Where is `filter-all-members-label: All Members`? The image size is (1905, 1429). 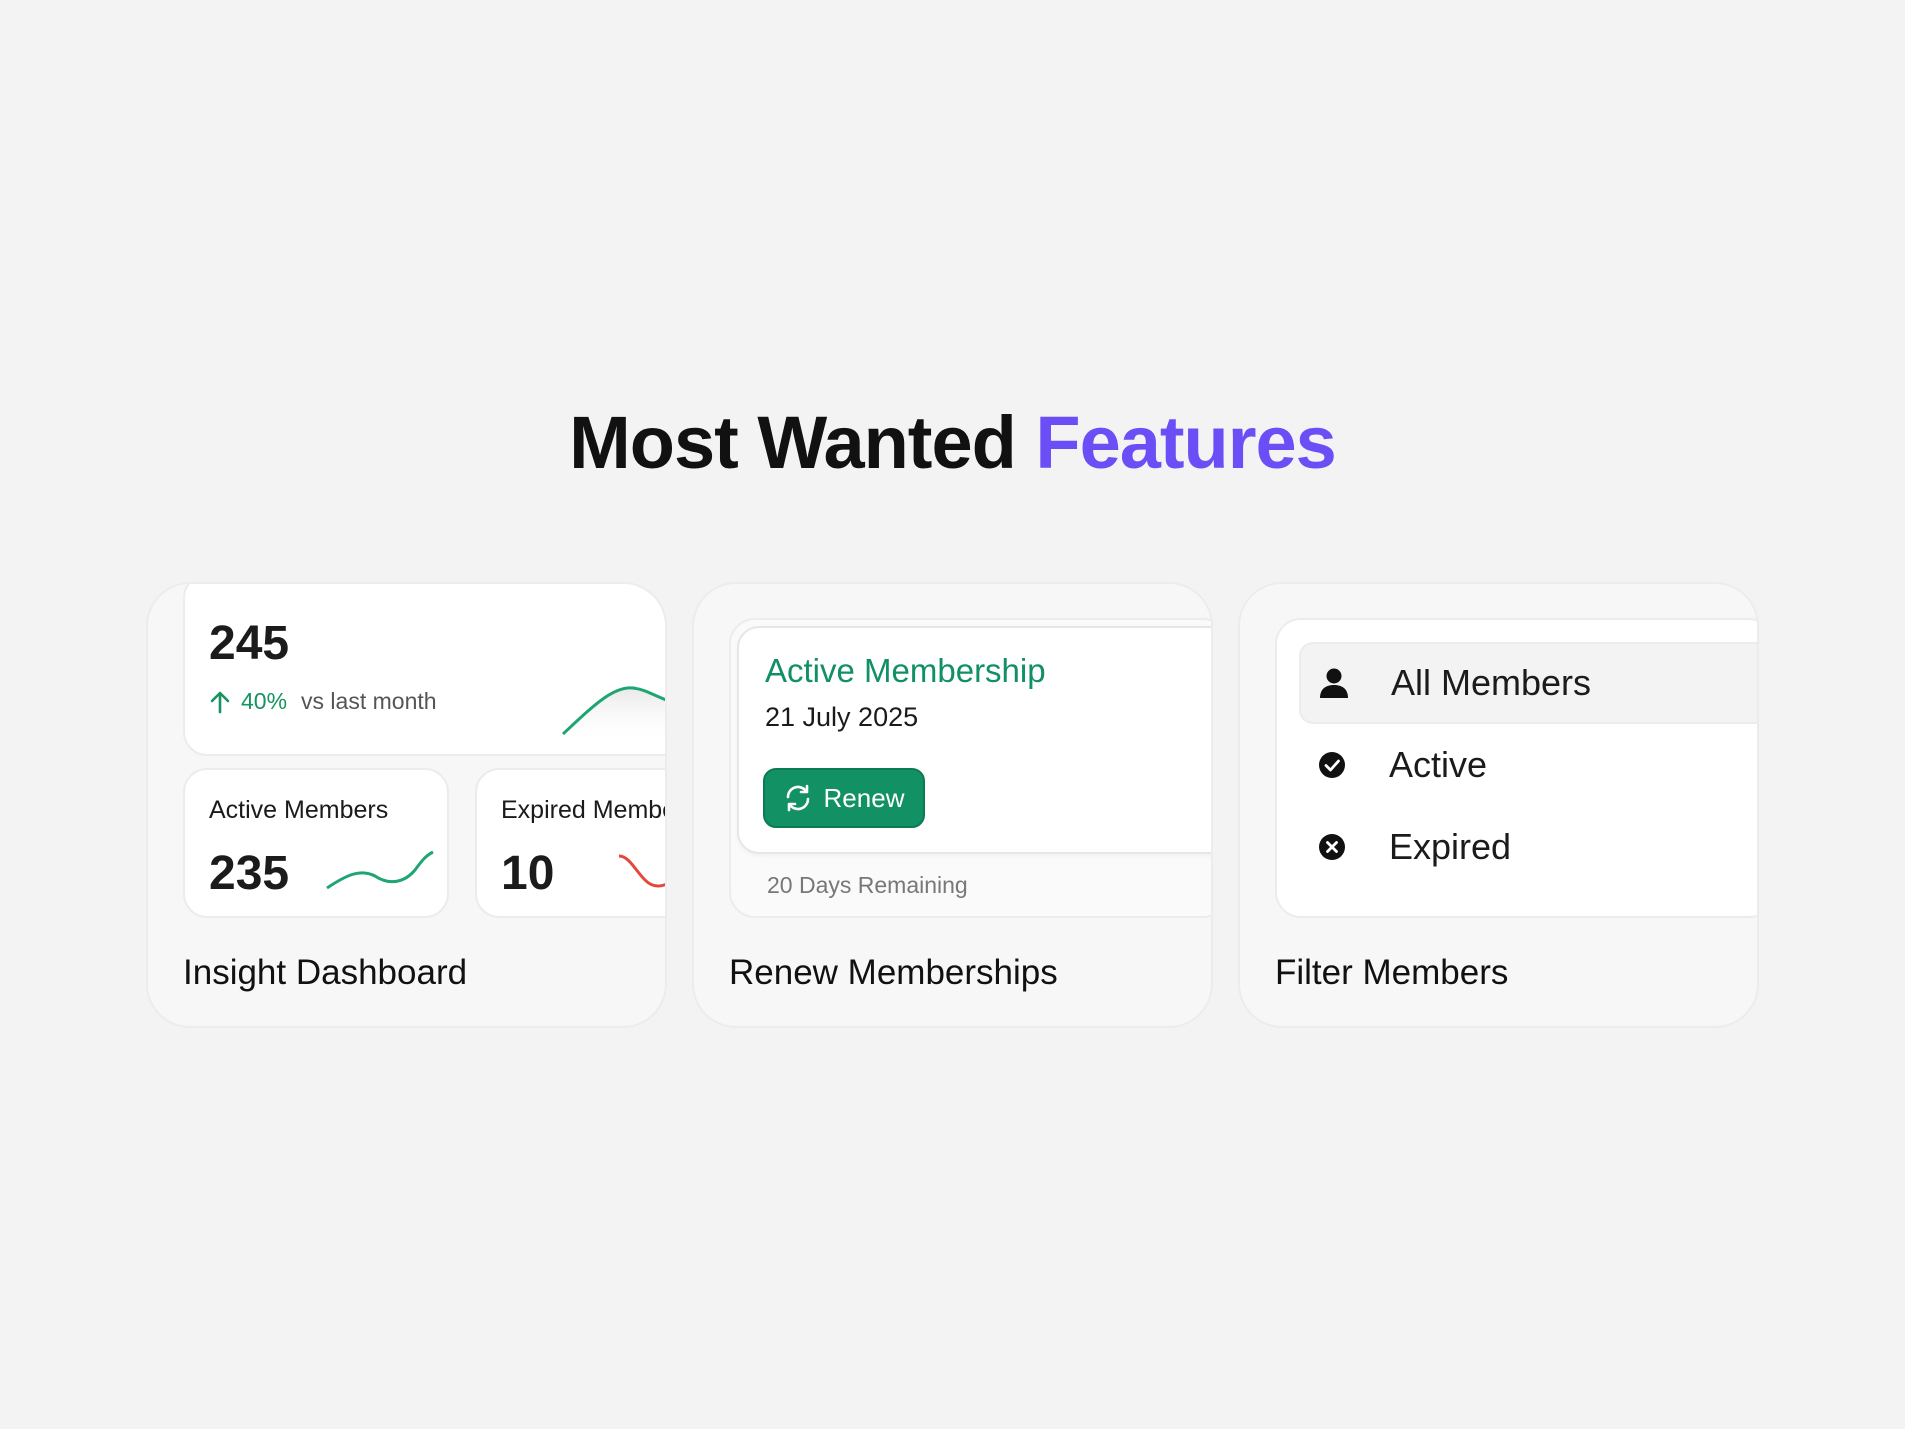 filter-all-members-label: All Members is located at coordinates (1491, 682).